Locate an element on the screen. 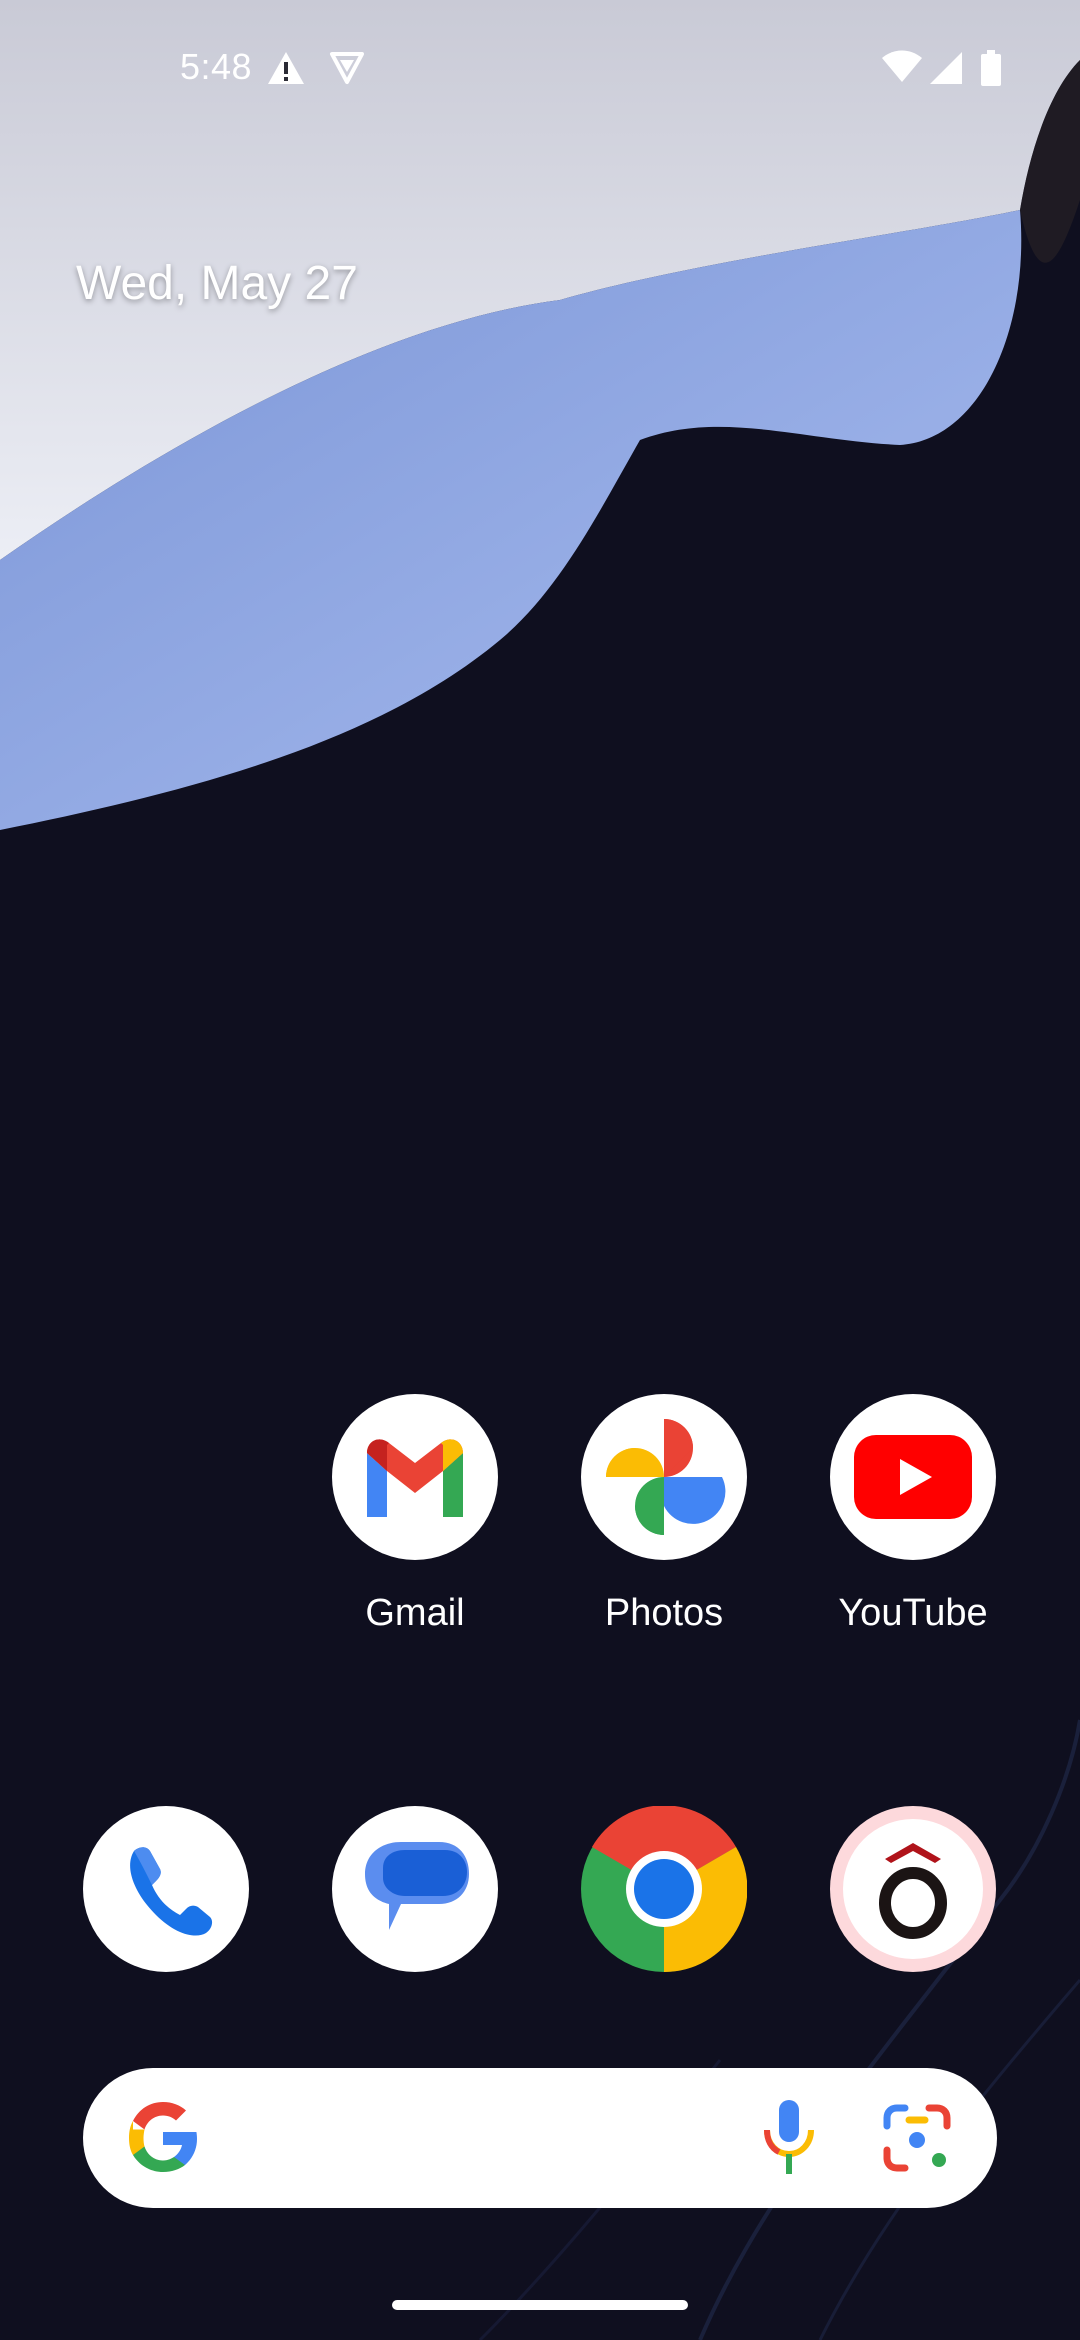 This screenshot has height=2340, width=1080. youtube-icon is located at coordinates (913, 1477).